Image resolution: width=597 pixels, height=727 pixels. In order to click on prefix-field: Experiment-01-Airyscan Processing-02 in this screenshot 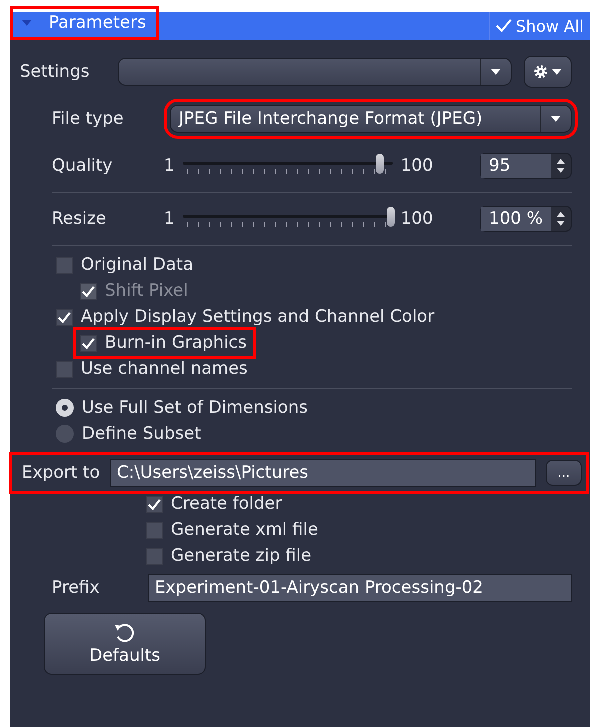, I will do `click(360, 588)`.